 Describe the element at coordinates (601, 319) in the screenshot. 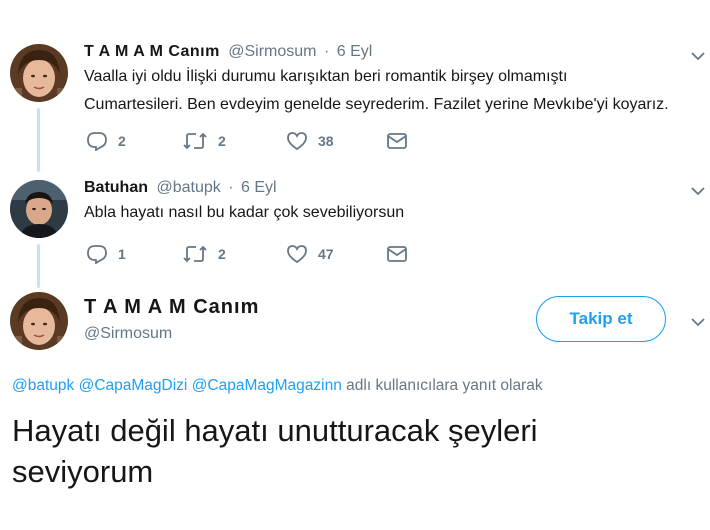

I see `follow-button: Takip et` at that location.